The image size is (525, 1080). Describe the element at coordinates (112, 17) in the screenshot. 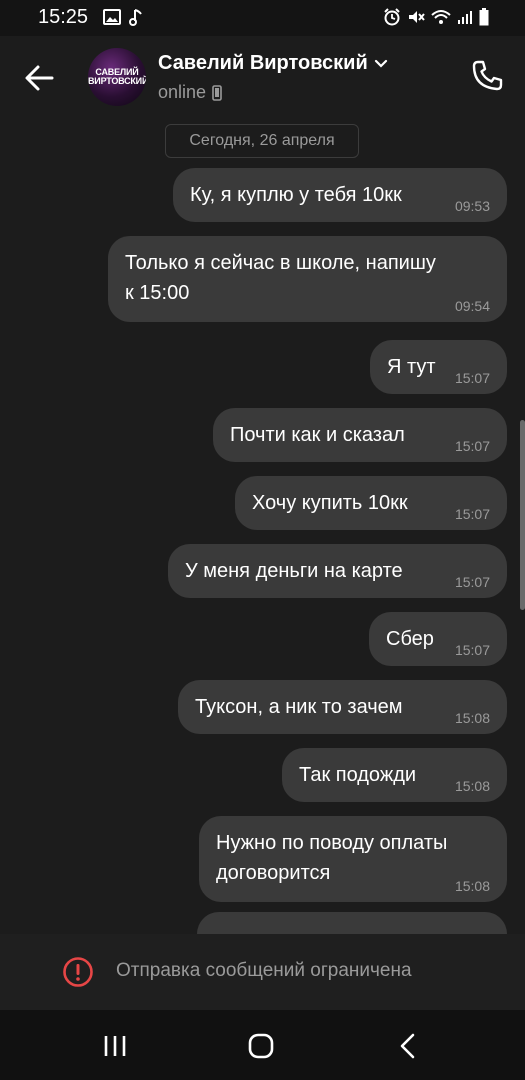

I see `gallery-icon` at that location.